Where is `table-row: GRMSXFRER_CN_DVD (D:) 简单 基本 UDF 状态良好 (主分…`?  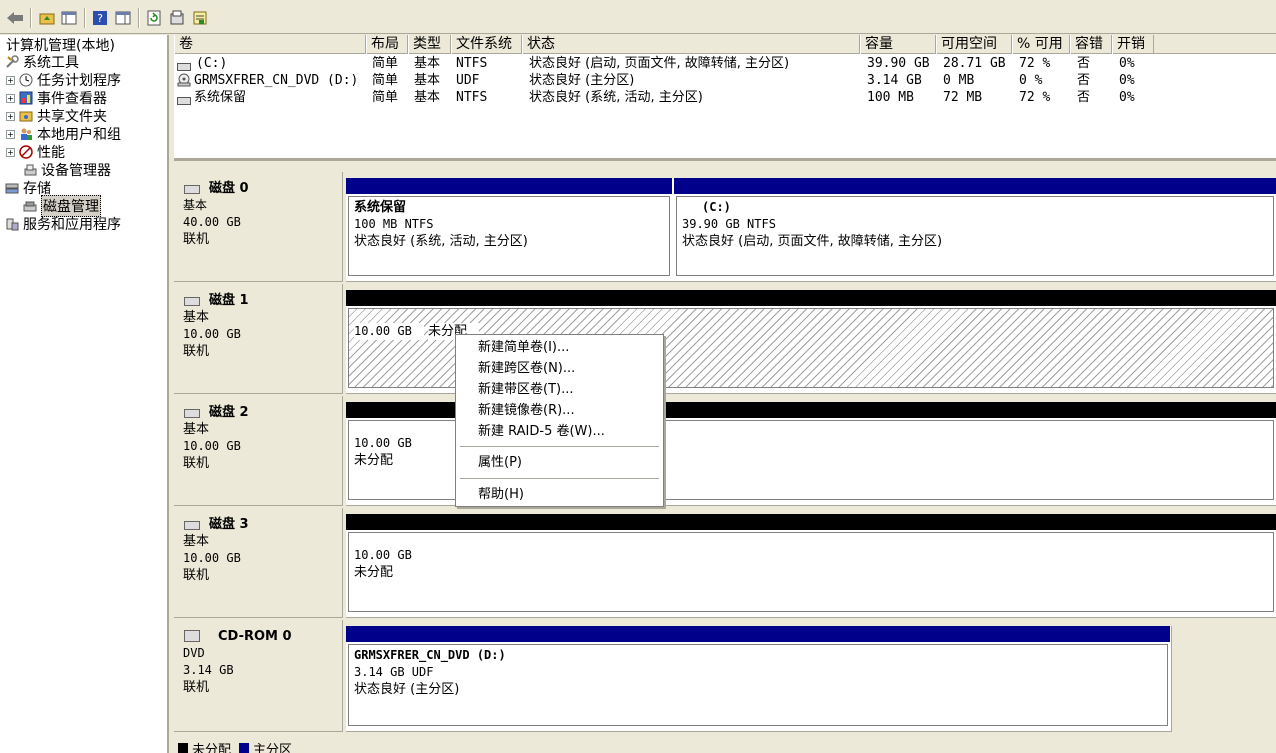
table-row: GRMSXFRER_CN_DVD (D:) 简单 基本 UDF 状态良好 (主分… is located at coordinates (725, 80).